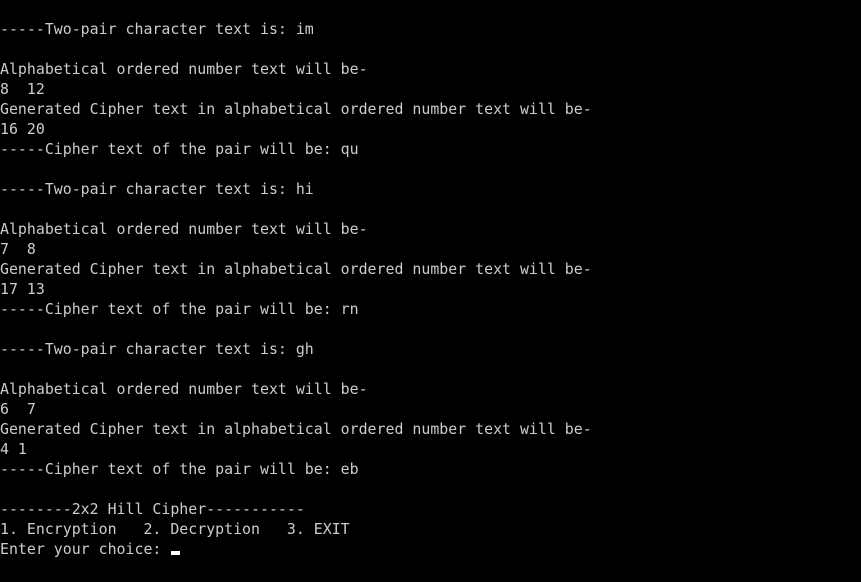 The image size is (861, 582). Describe the element at coordinates (157, 29) in the screenshot. I see `console-line: -----Two-pair character text is: im` at that location.